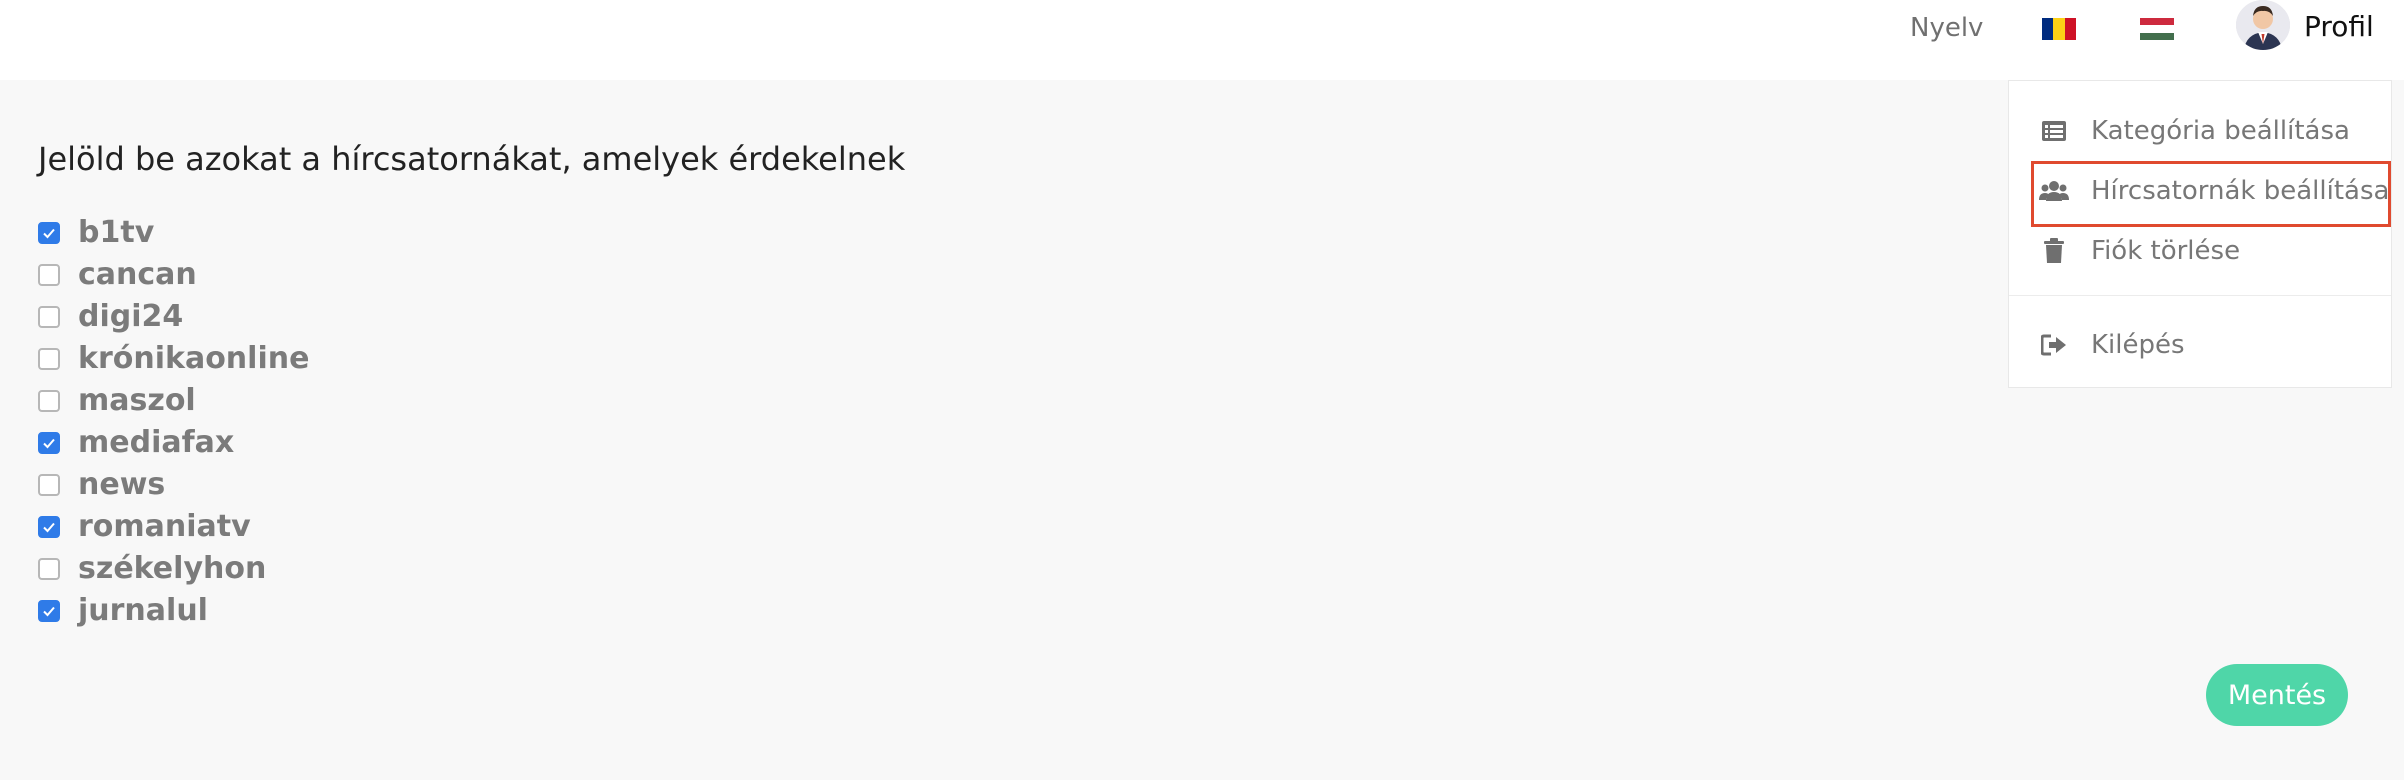 Image resolution: width=2404 pixels, height=780 pixels. Describe the element at coordinates (2054, 191) in the screenshot. I see `users-icon` at that location.